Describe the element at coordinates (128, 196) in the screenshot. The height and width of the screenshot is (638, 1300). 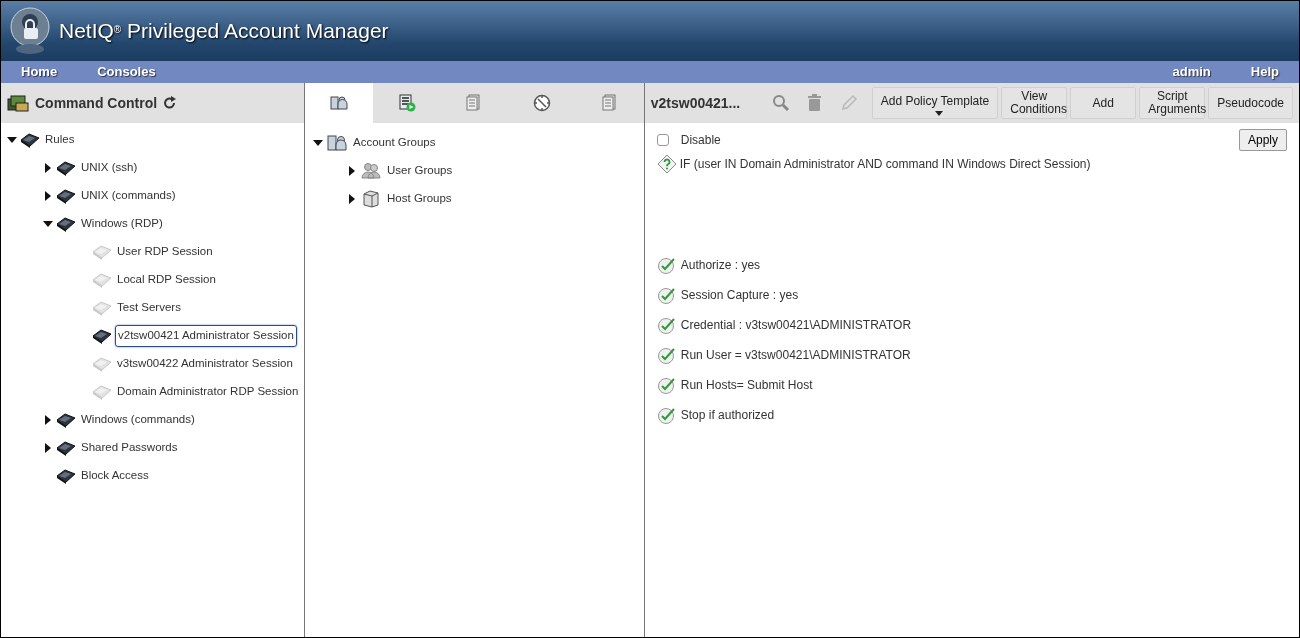
I see `tree-item: UNIX (commands)` at that location.